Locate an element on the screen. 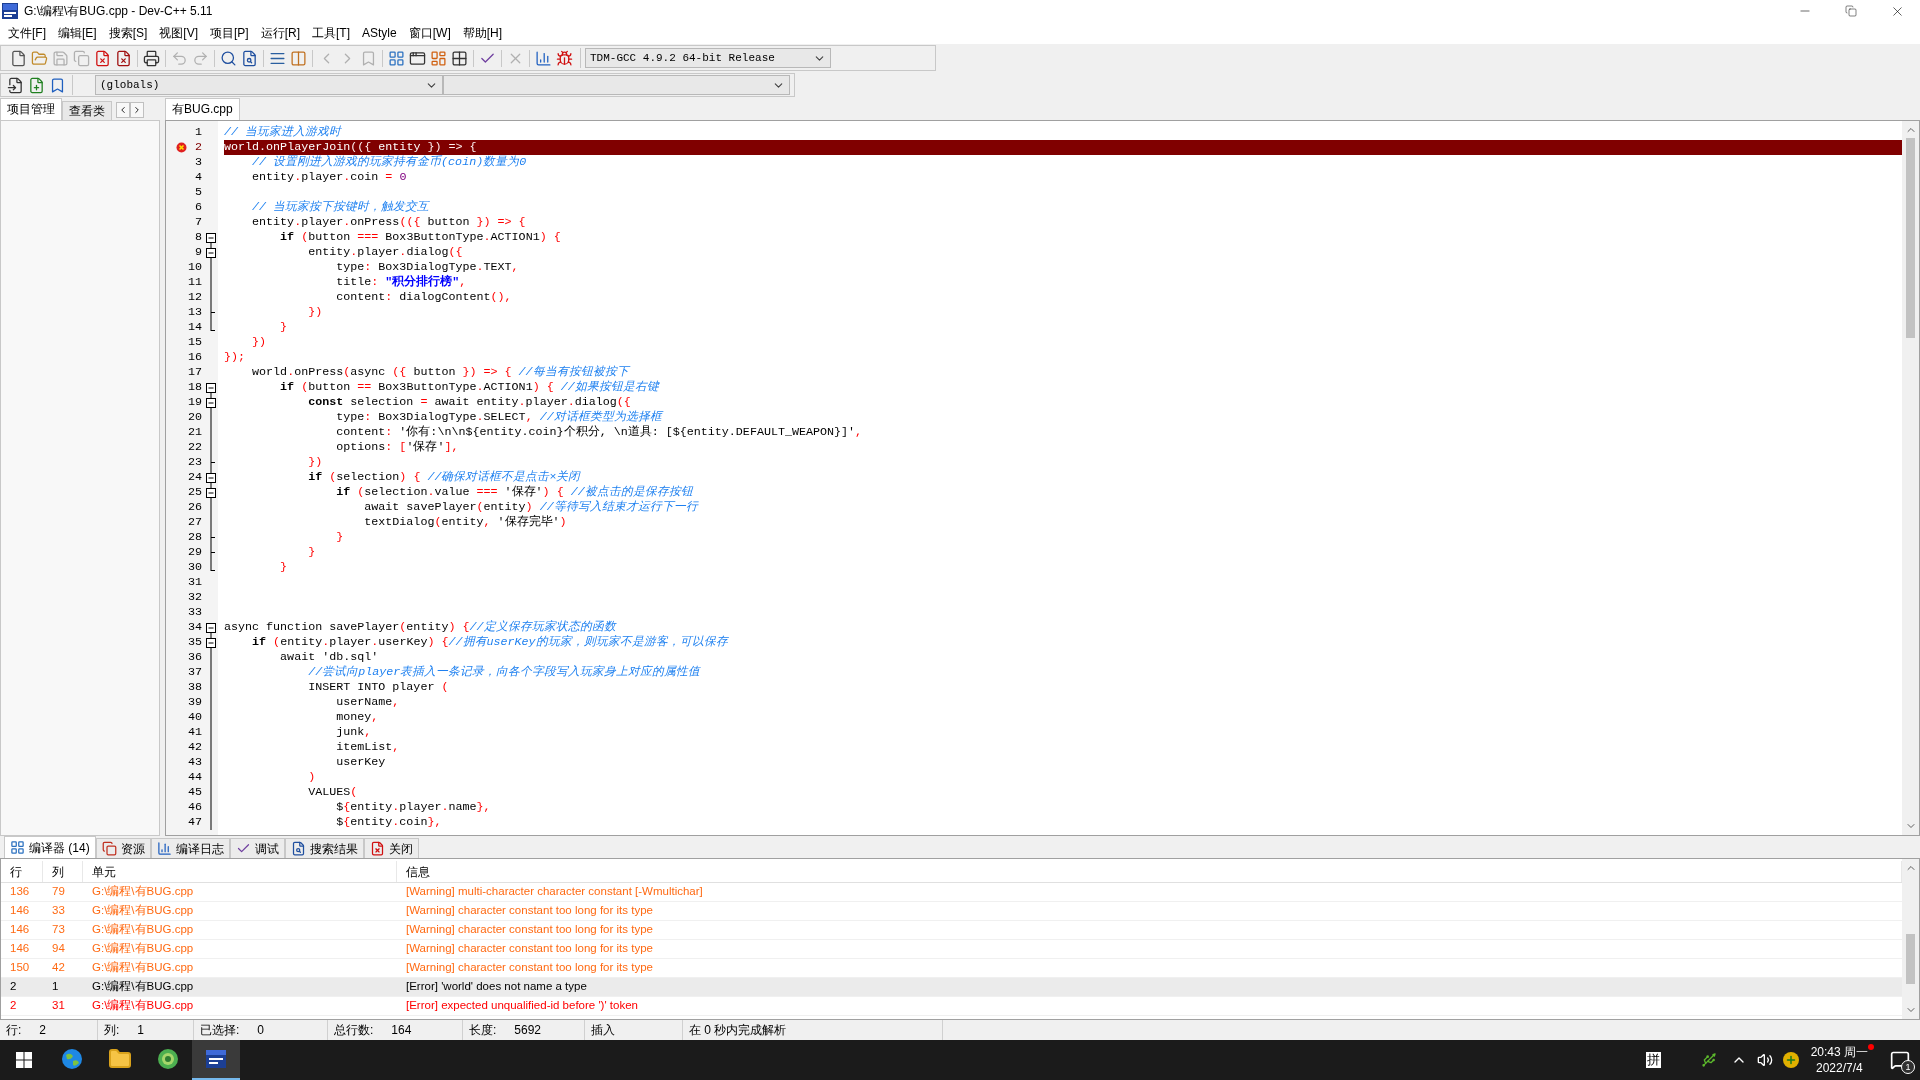 Image resolution: width=1920 pixels, height=1080 pixels. table-cell-text: [Error] 'world' does not name a type is located at coordinates (496, 987).